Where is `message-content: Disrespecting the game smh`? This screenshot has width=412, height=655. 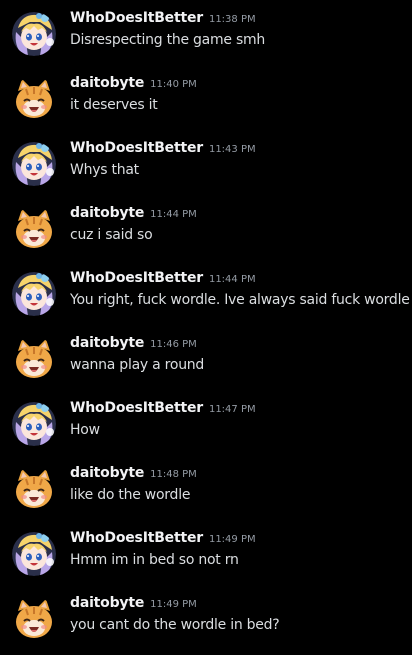
message-content: Disrespecting the game smh is located at coordinates (168, 40).